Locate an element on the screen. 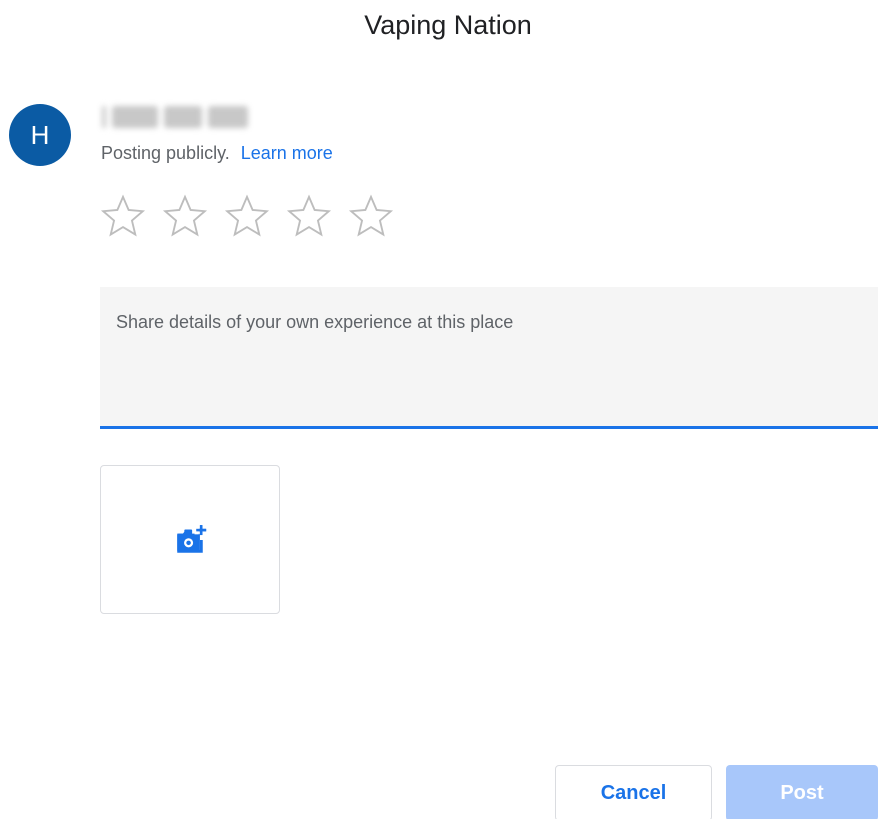  avatar-initial: H is located at coordinates (40, 134).